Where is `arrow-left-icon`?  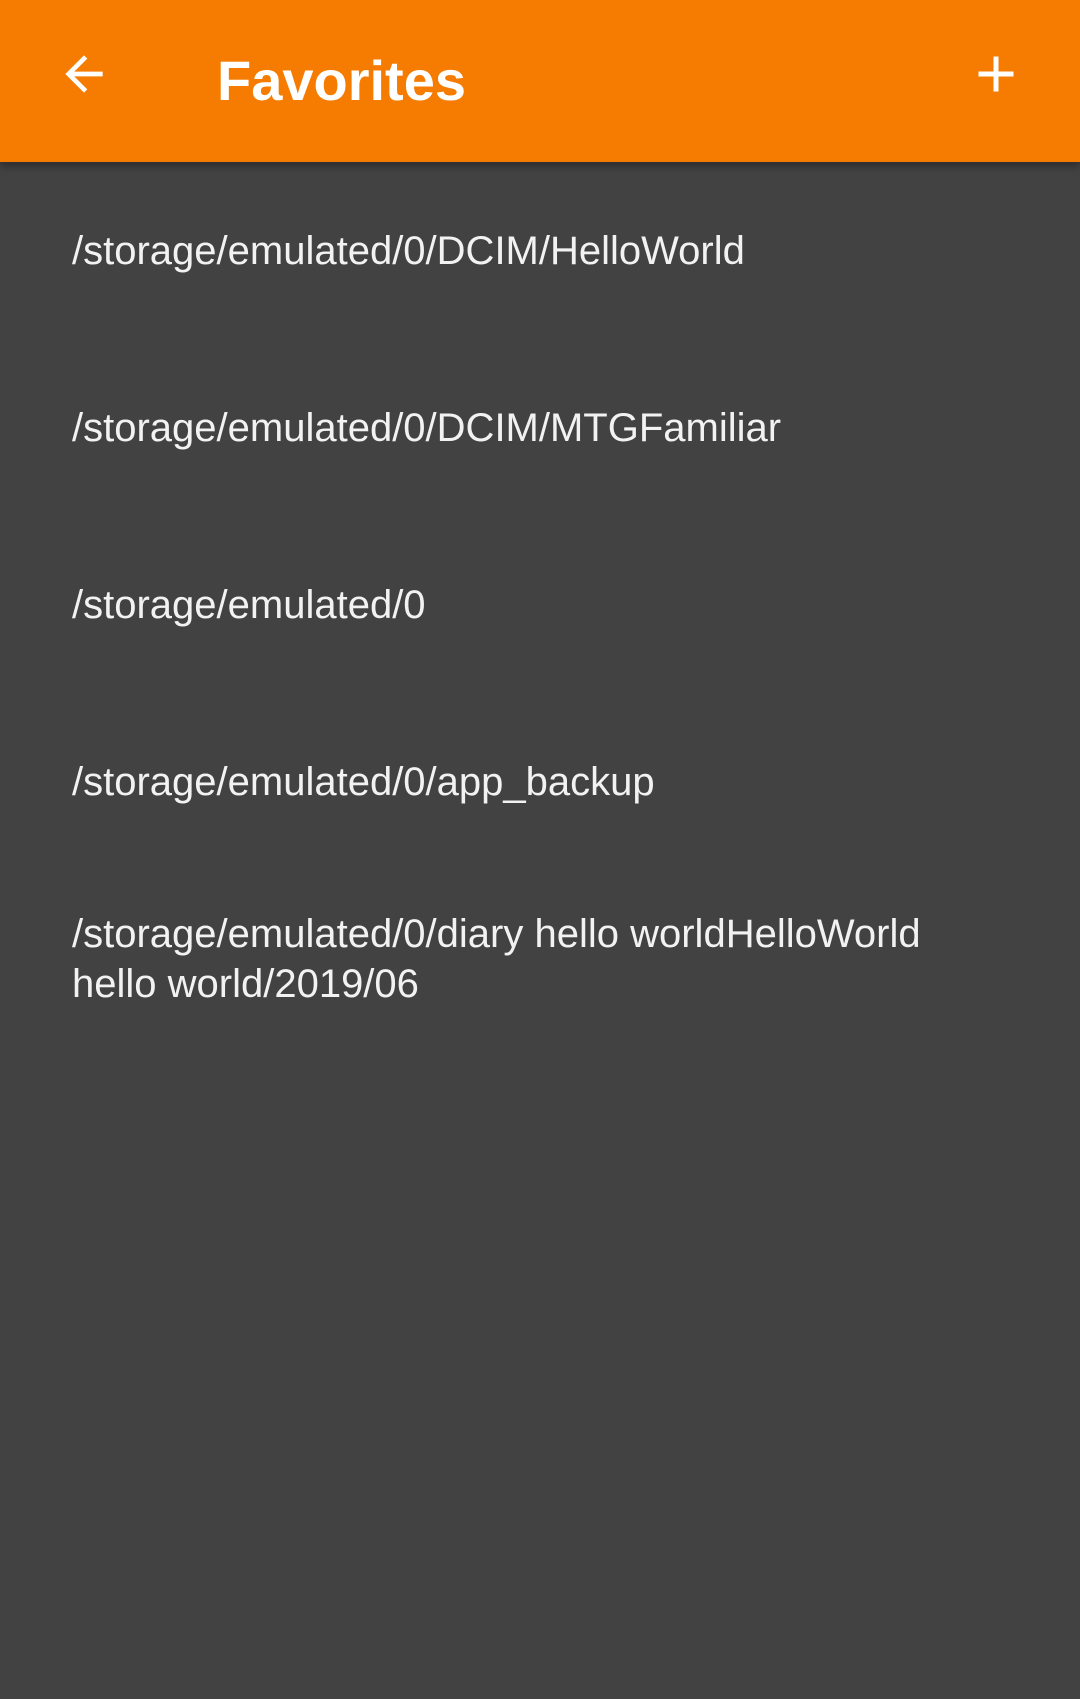 arrow-left-icon is located at coordinates (84, 76).